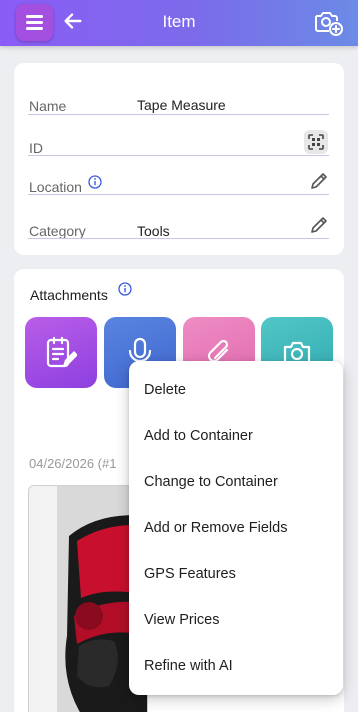 The height and width of the screenshot is (712, 358). Describe the element at coordinates (55, 187) in the screenshot. I see `location-label: Location` at that location.